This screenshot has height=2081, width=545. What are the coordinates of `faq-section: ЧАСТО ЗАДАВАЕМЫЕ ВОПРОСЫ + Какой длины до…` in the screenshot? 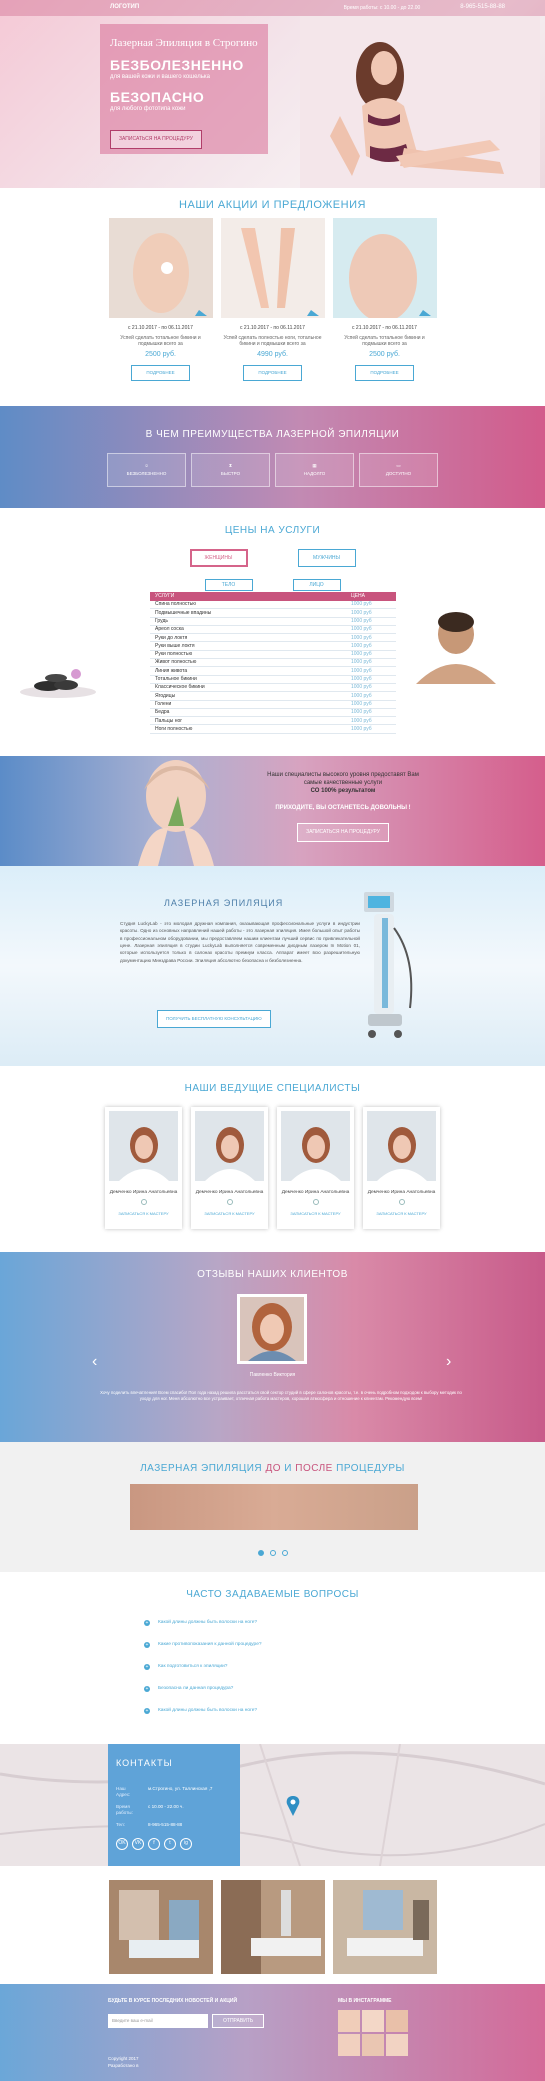 It's located at (272, 1658).